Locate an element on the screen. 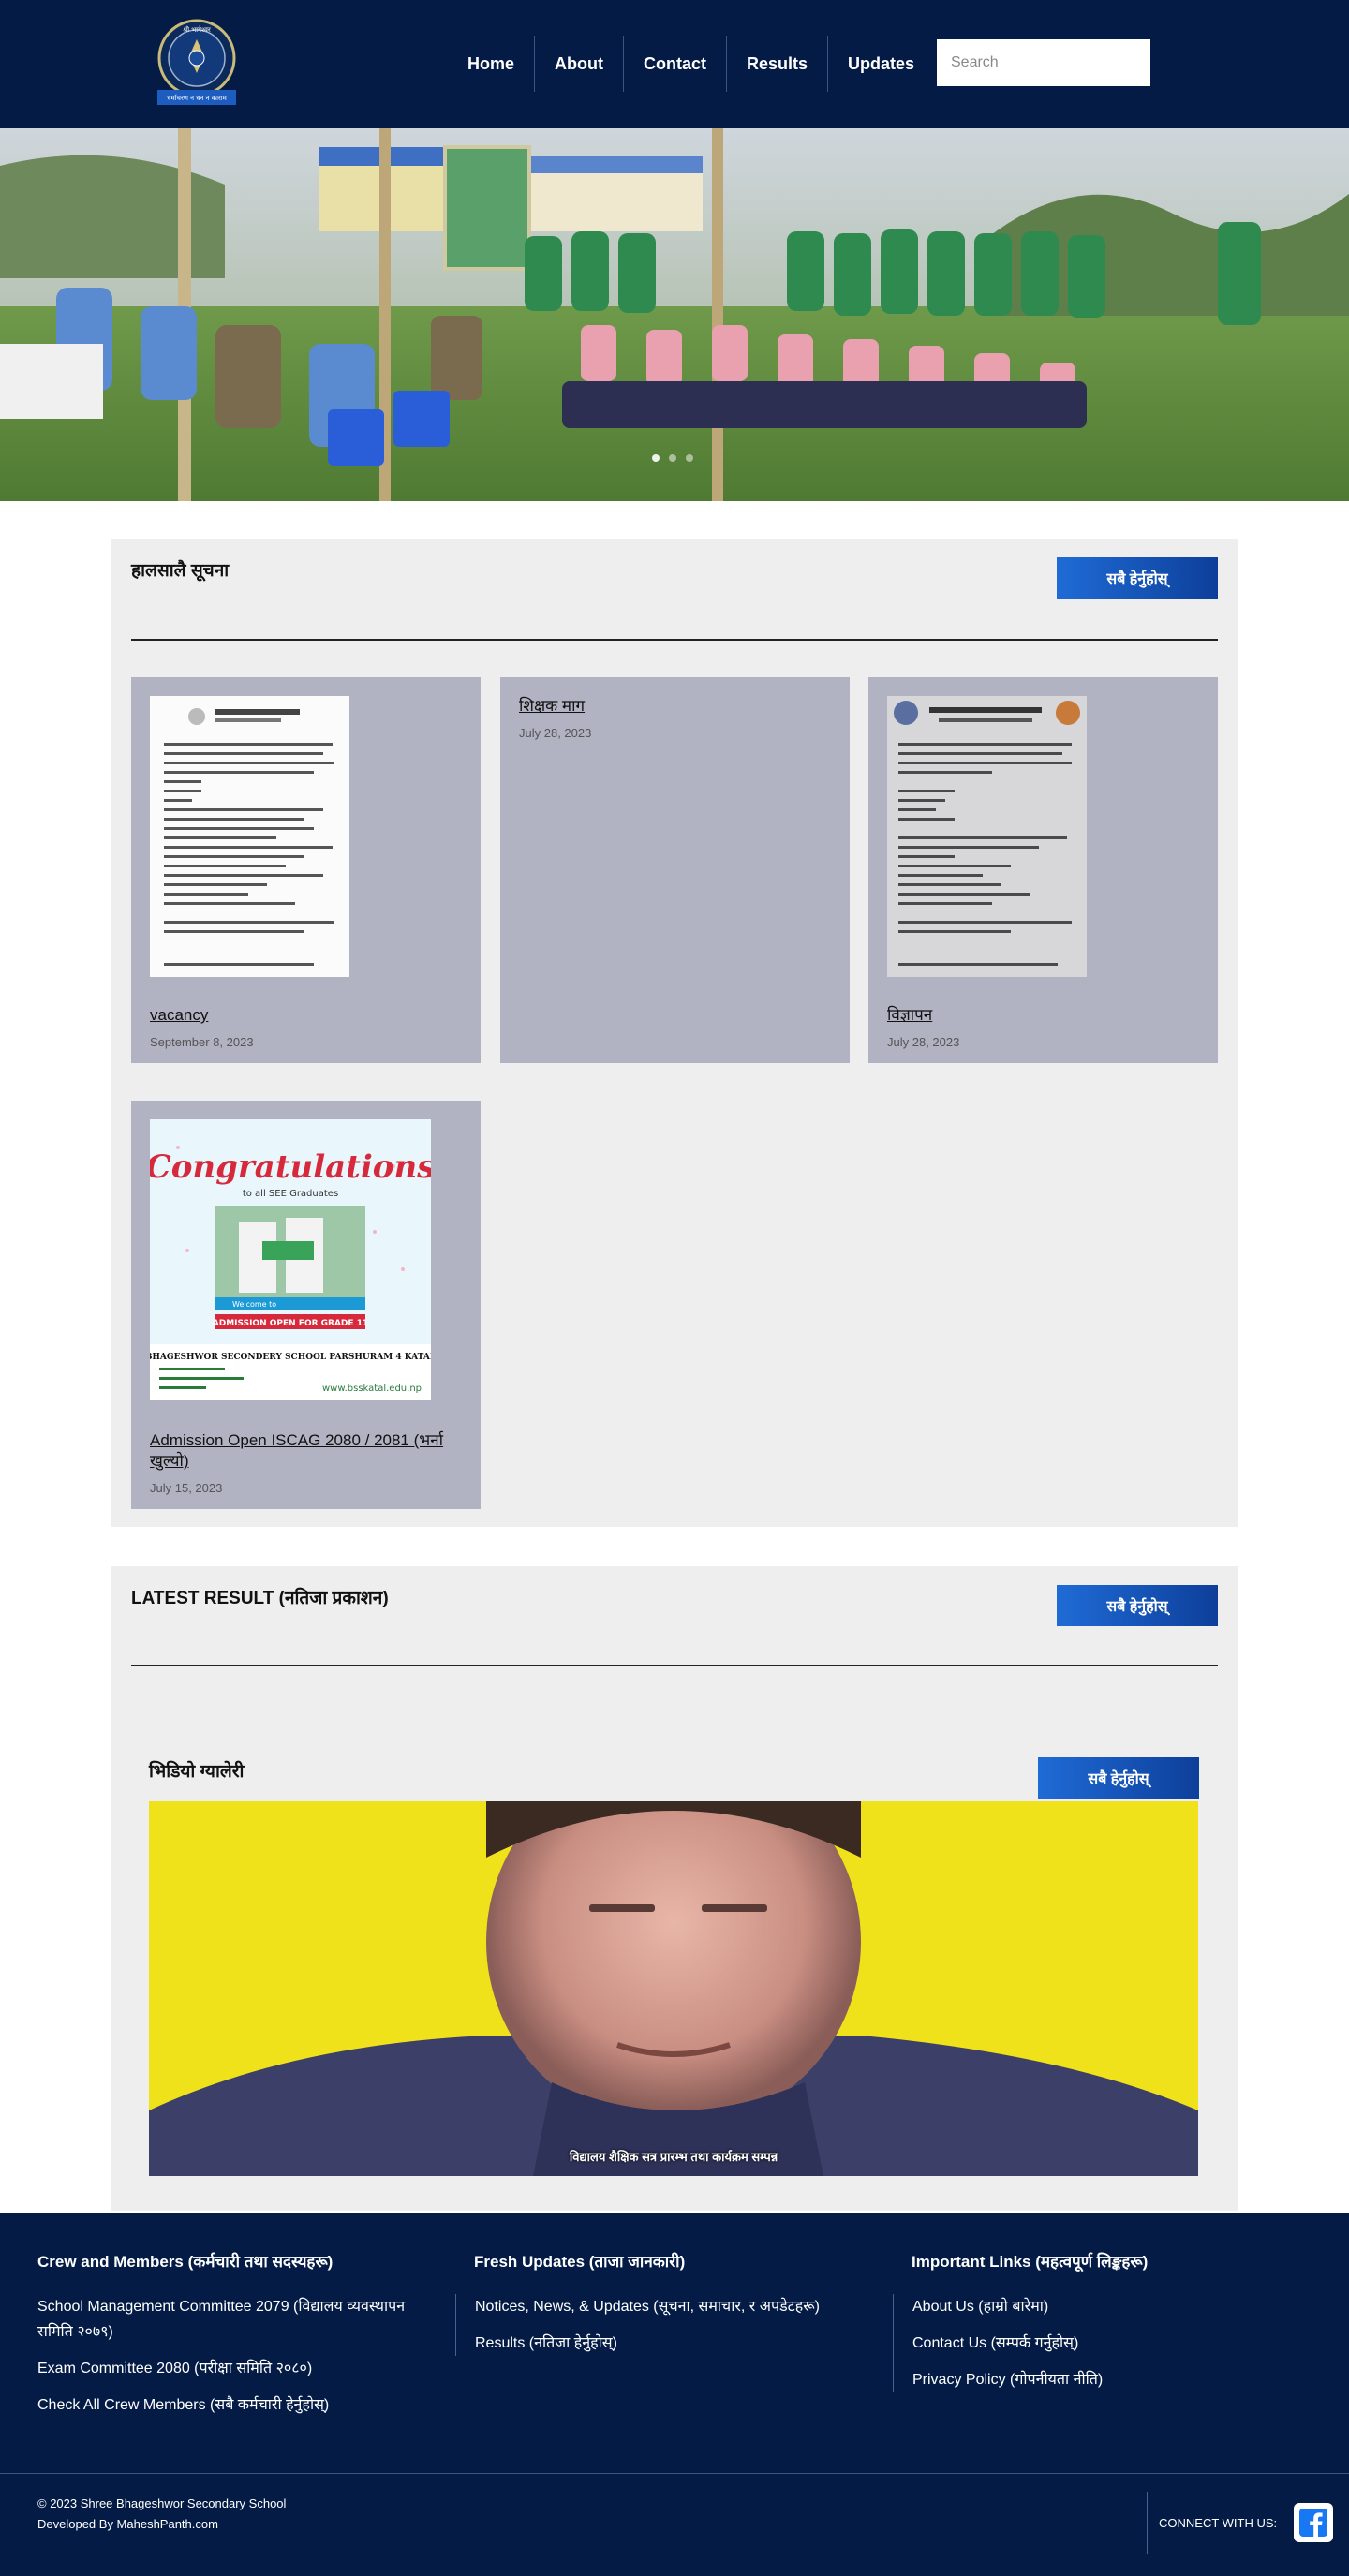 The height and width of the screenshot is (2576, 1349). footer-link-contact: Contact Us (सम्पर्क गर्नुहोस्) is located at coordinates (1109, 2343).